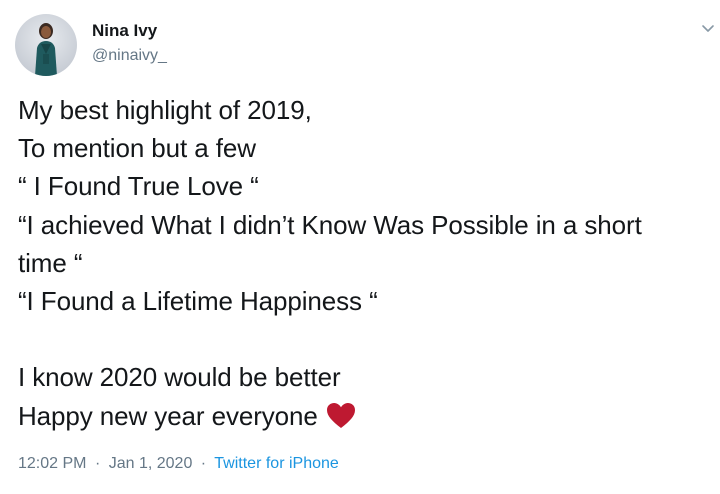 The width and height of the screenshot is (720, 494). I want to click on author-name: Nina Ivy, so click(124, 31).